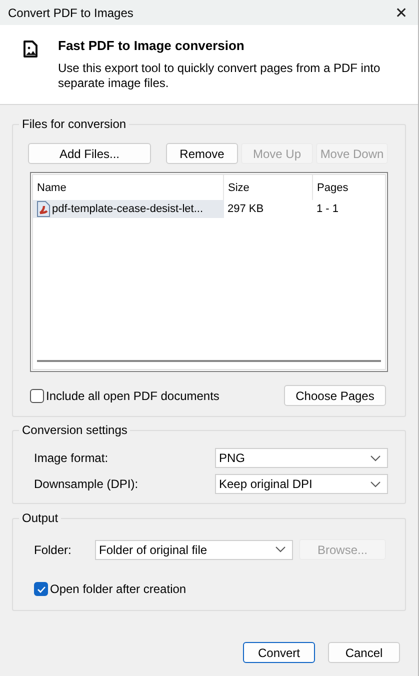  What do you see at coordinates (301, 458) in the screenshot?
I see `dropdown: PNG` at bounding box center [301, 458].